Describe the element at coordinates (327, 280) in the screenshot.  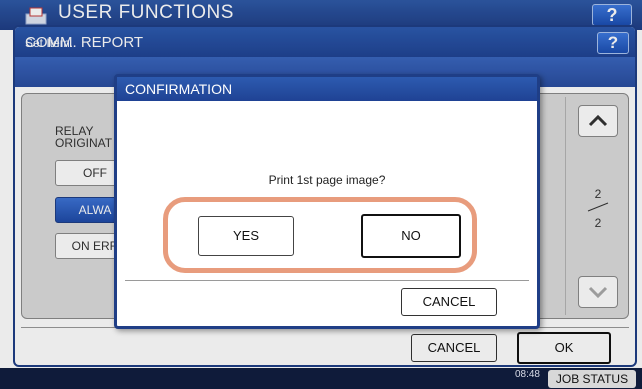
I see `dialog-divider` at that location.